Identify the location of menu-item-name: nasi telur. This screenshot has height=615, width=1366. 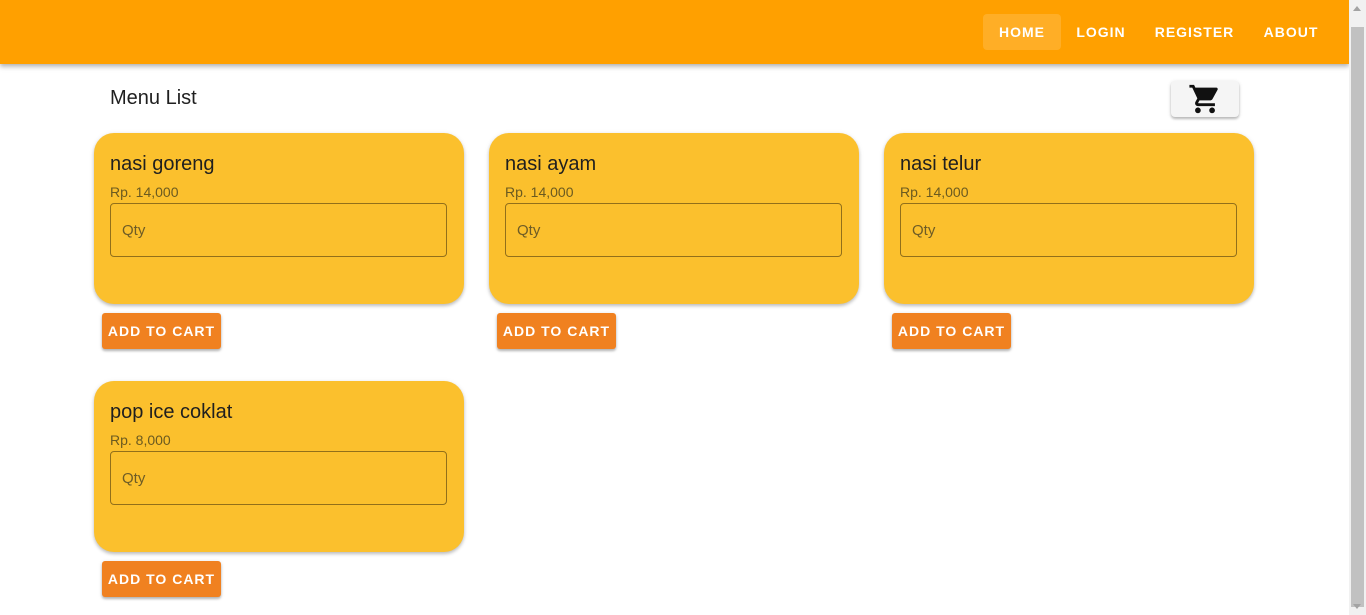
(941, 164).